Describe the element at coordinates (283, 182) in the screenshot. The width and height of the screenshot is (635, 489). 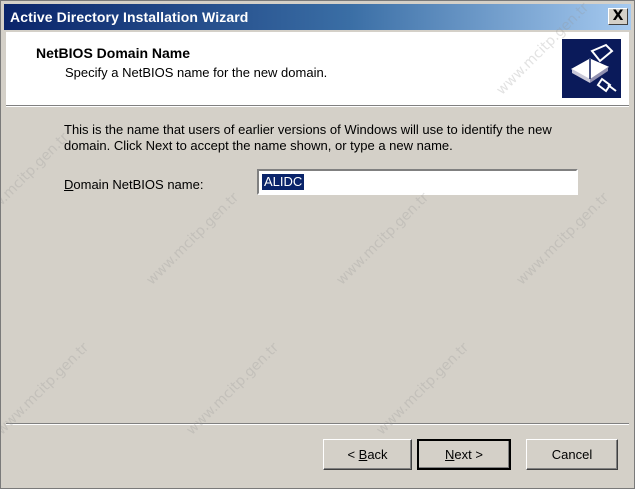
I see `domain-netbios-value: ALIDC` at that location.